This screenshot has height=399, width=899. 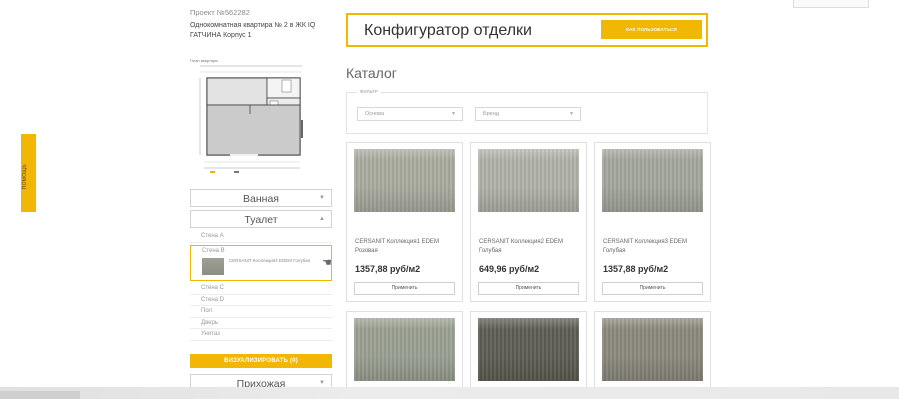 What do you see at coordinates (25, 177) in the screenshot?
I see `help-side-tab-label: ПОМОЩЬ` at bounding box center [25, 177].